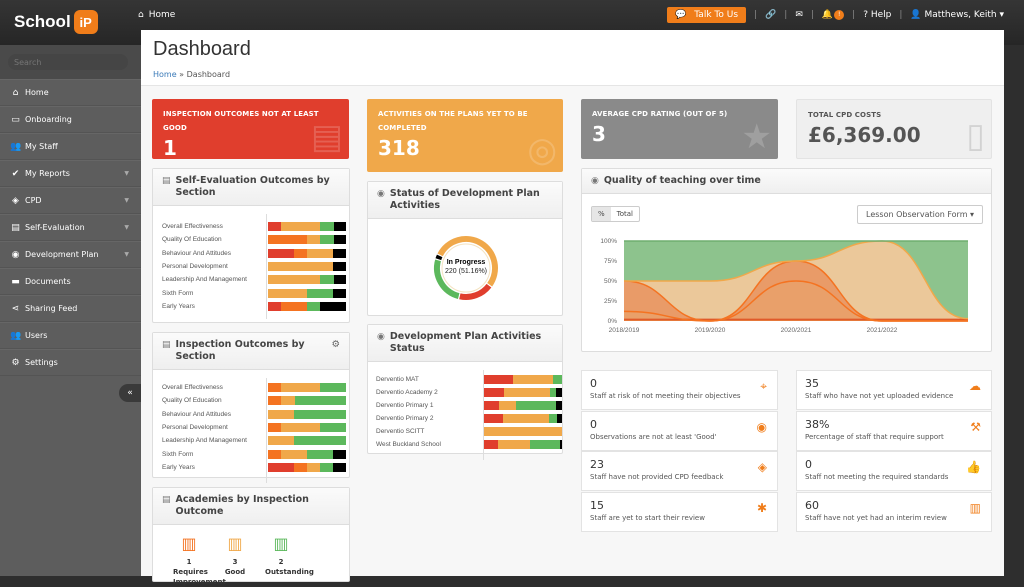 The image size is (1024, 587). I want to click on breadcrumb-home: Home, so click(165, 74).